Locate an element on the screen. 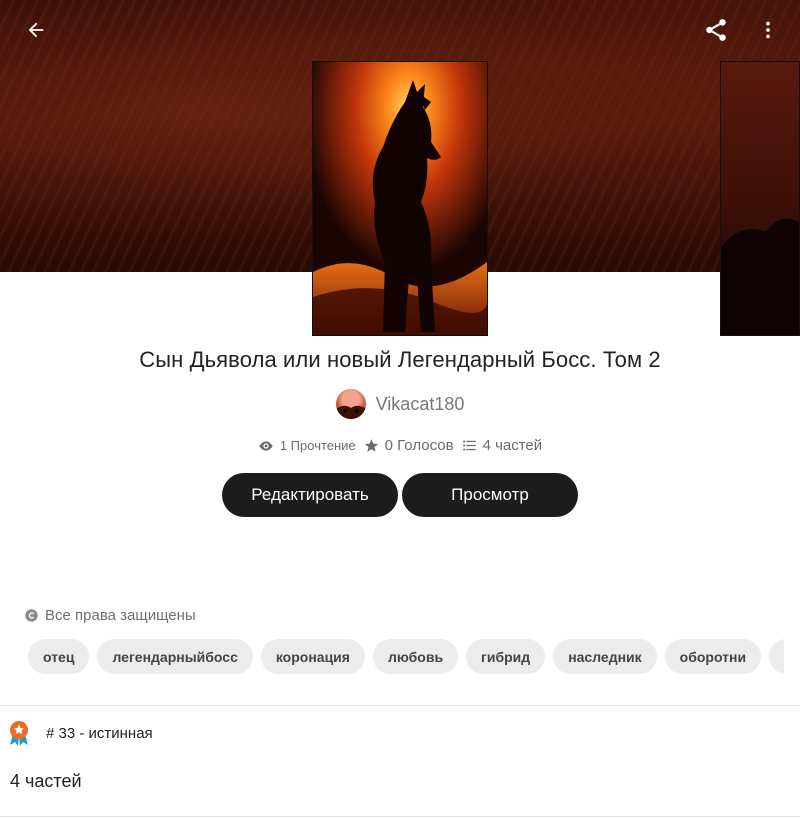 The height and width of the screenshot is (818, 800). next-cover-illustration is located at coordinates (760, 276).